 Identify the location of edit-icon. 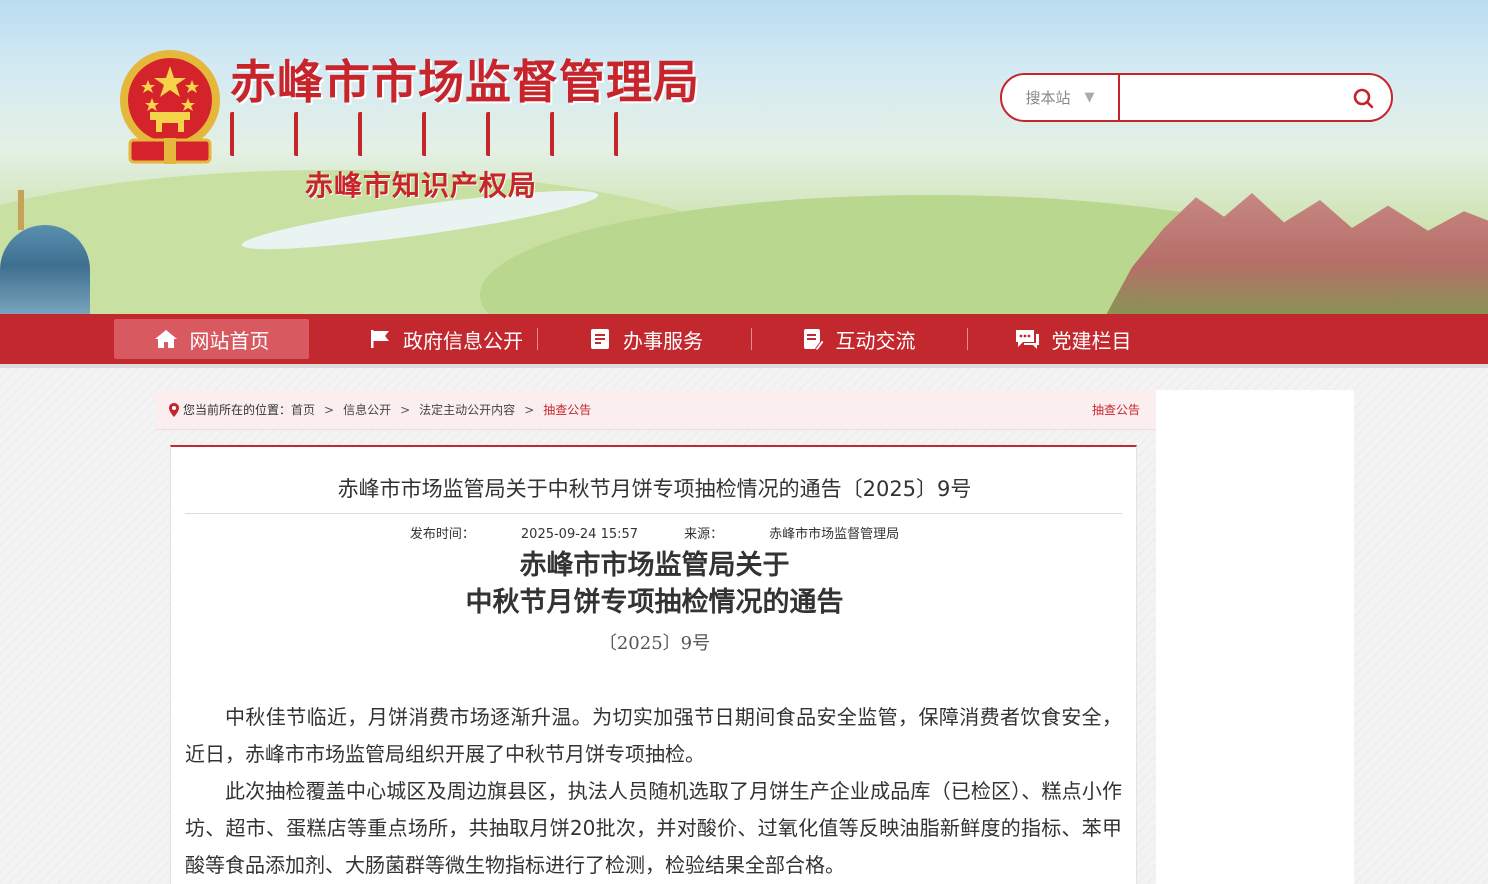
(813, 339).